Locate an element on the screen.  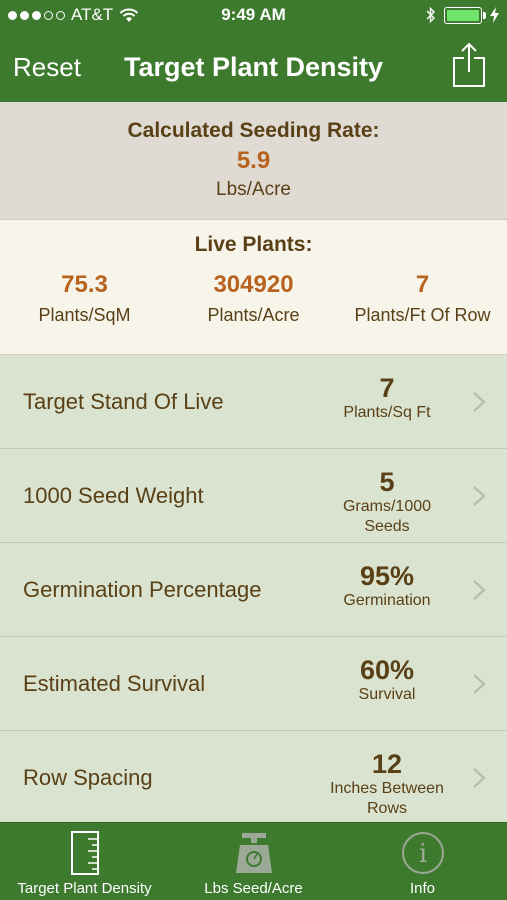
live-plants-per-sqm: 75.3 Plants/SqM is located at coordinates (84, 298).